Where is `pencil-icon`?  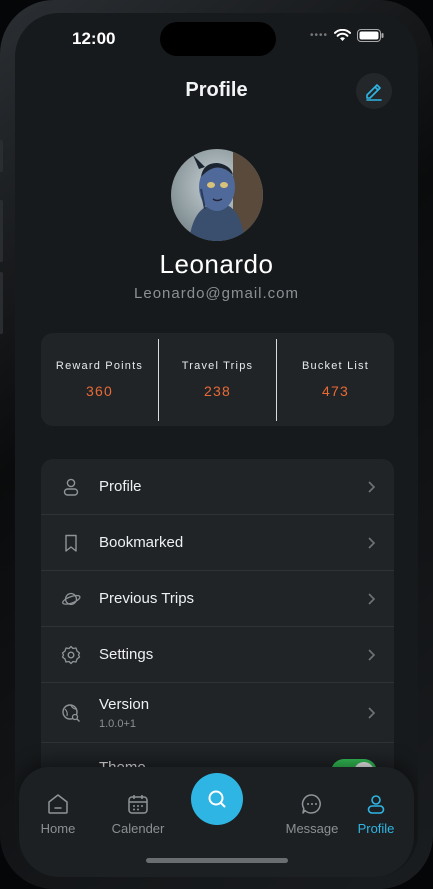 pencil-icon is located at coordinates (374, 92).